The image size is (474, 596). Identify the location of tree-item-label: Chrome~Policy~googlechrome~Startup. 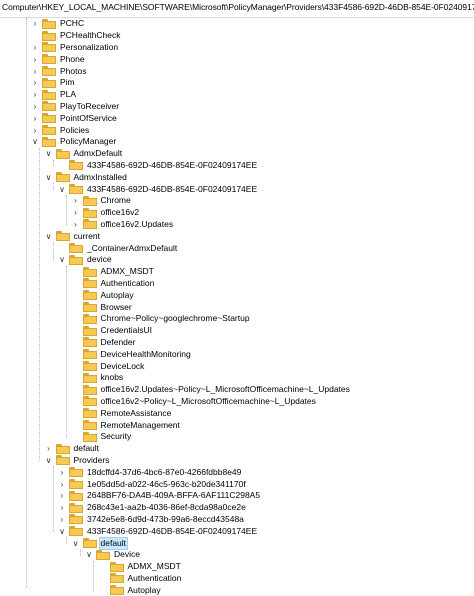
(175, 318).